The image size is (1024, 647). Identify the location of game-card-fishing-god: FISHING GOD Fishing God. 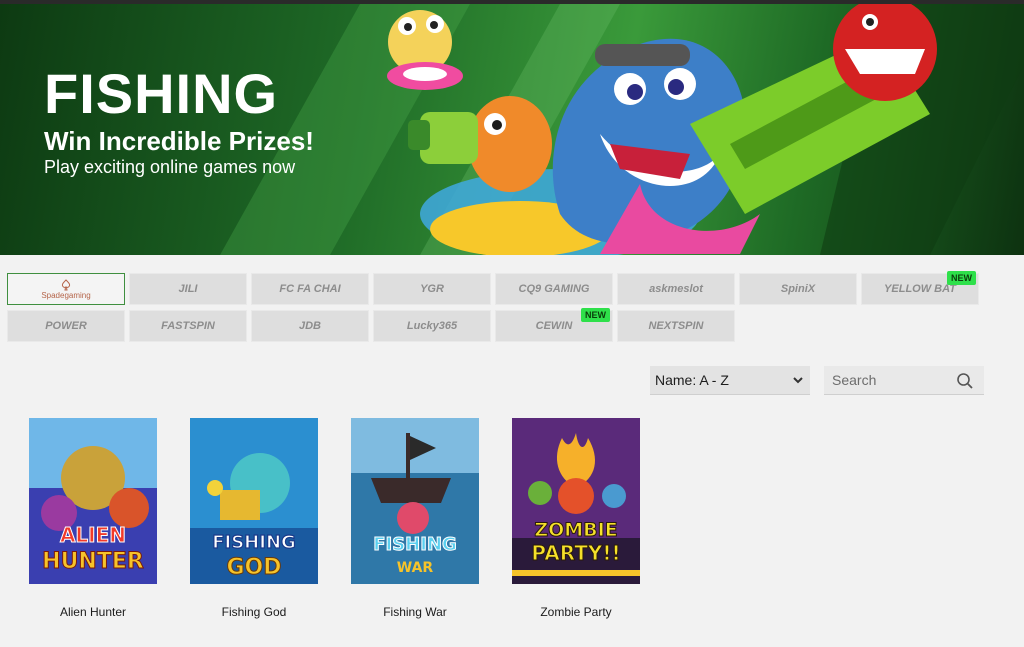
(254, 518).